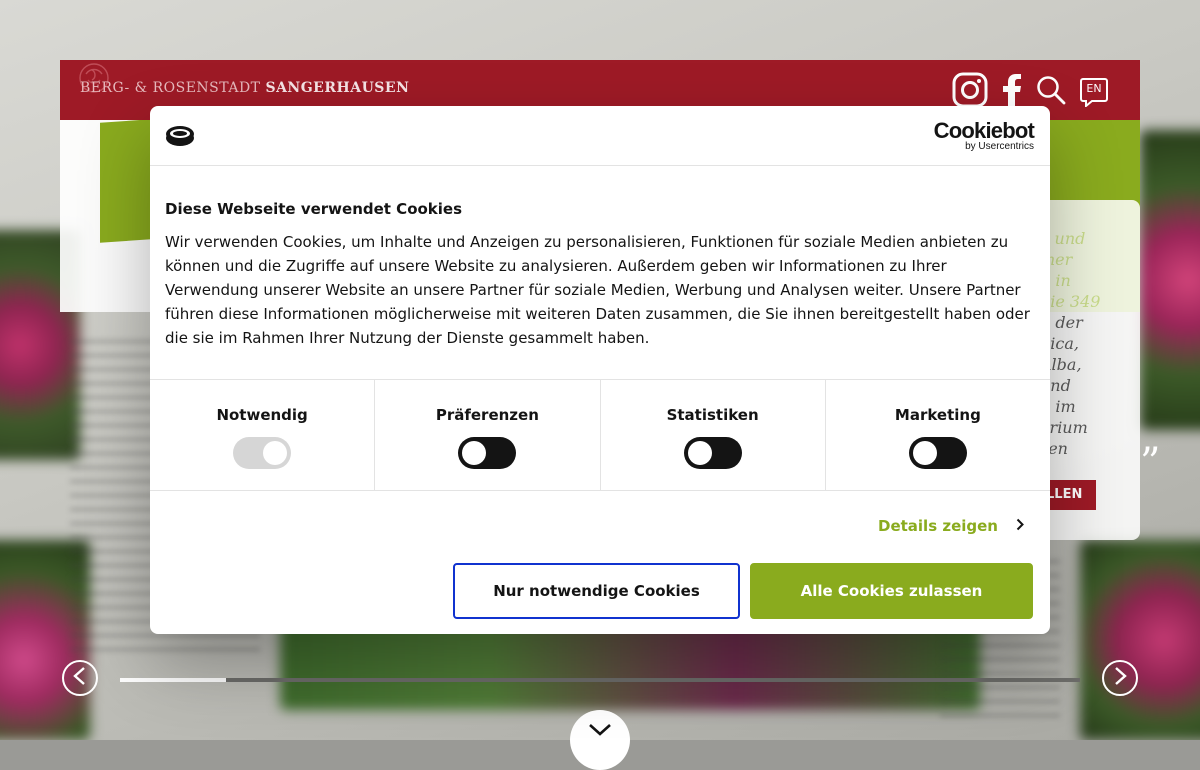 The height and width of the screenshot is (770, 1200). What do you see at coordinates (712, 453) in the screenshot?
I see `toggle-switch-statistics` at bounding box center [712, 453].